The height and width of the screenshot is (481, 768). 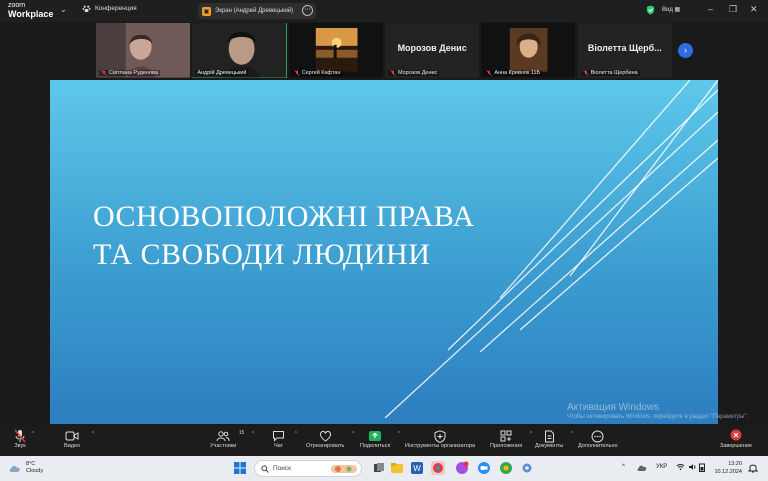 I want to click on end-meeting-button: Завершение, so click(x=736, y=439).